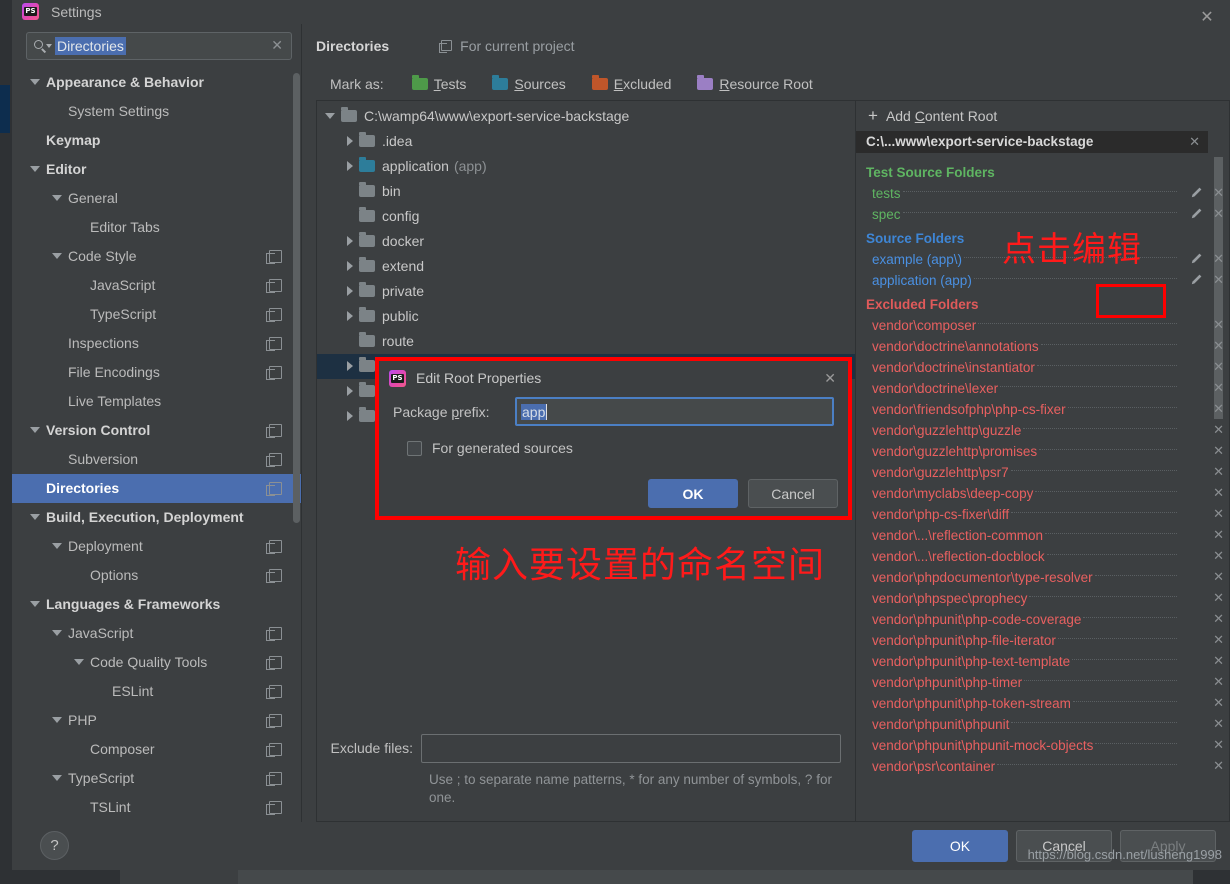  I want to click on sidebar-item-composer: Composer, so click(157, 749).